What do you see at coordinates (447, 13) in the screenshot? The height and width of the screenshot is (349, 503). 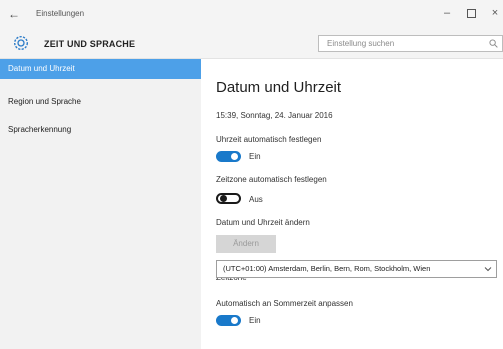 I see `minimize-button: –` at bounding box center [447, 13].